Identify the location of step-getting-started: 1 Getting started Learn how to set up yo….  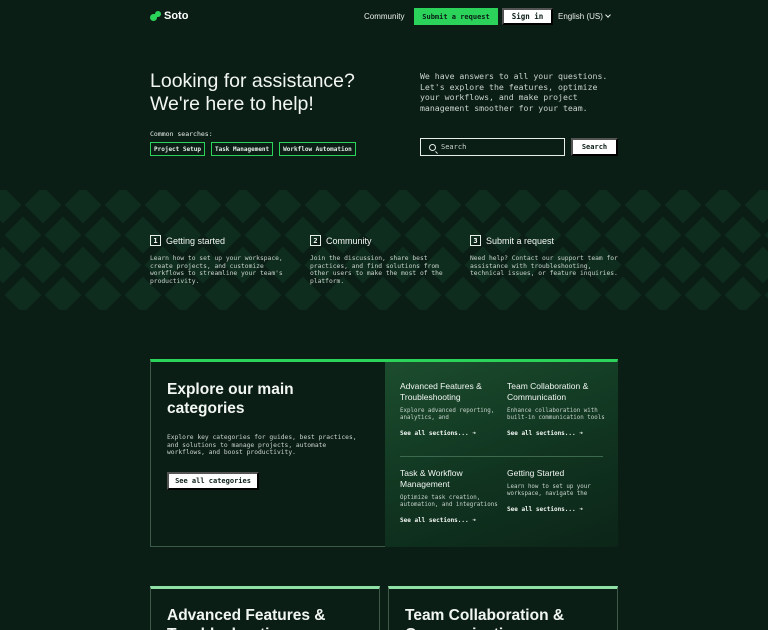
(225, 260).